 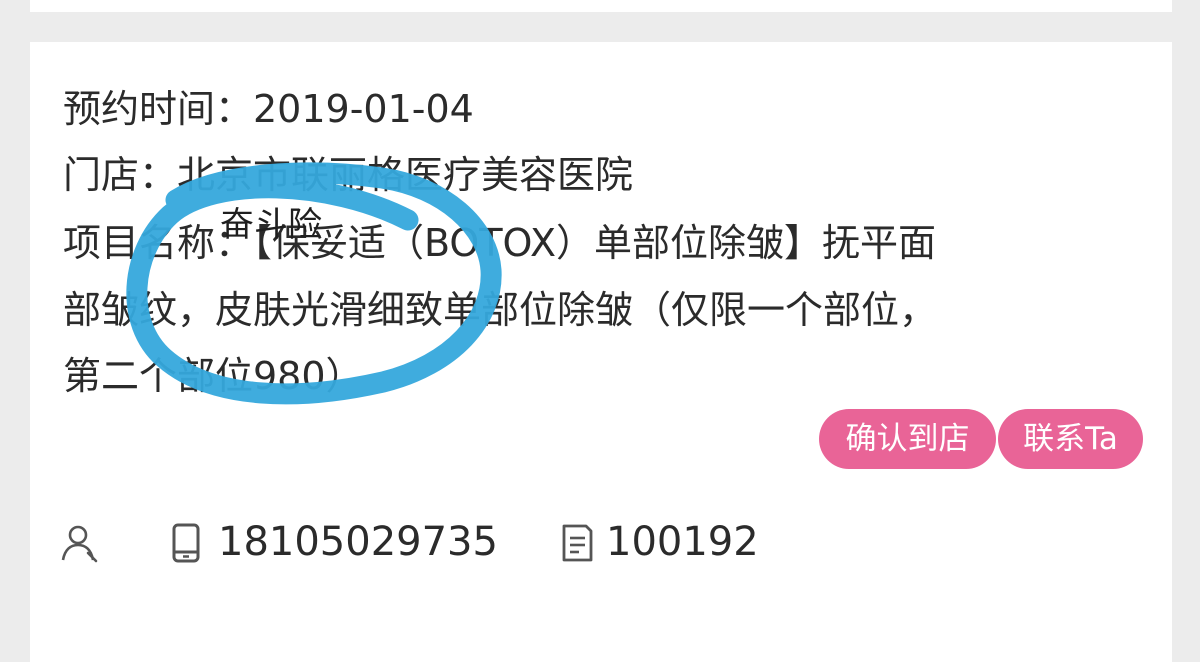 What do you see at coordinates (601, 6) in the screenshot?
I see `previous-card` at bounding box center [601, 6].